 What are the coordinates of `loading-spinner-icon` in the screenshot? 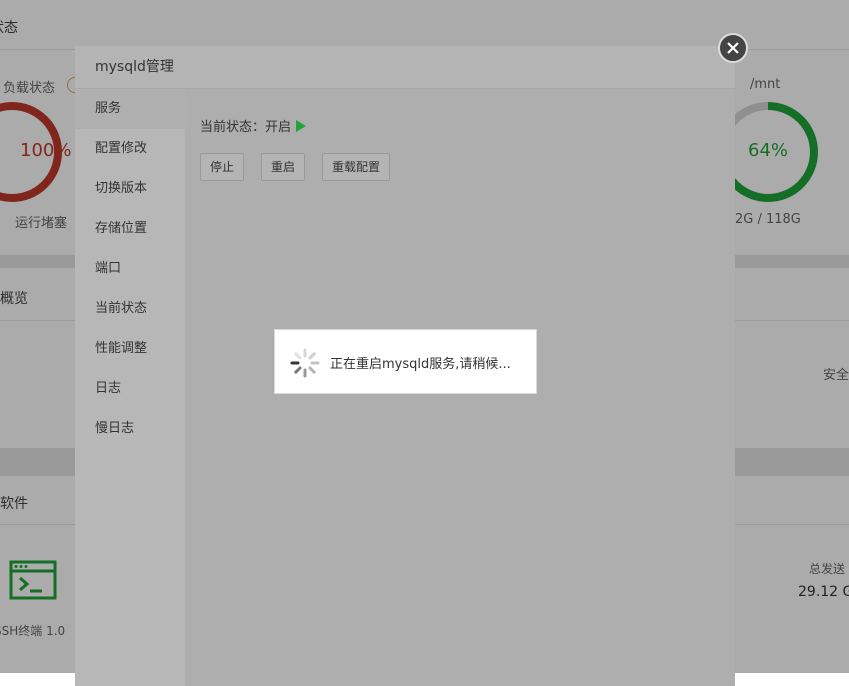 It's located at (305, 363).